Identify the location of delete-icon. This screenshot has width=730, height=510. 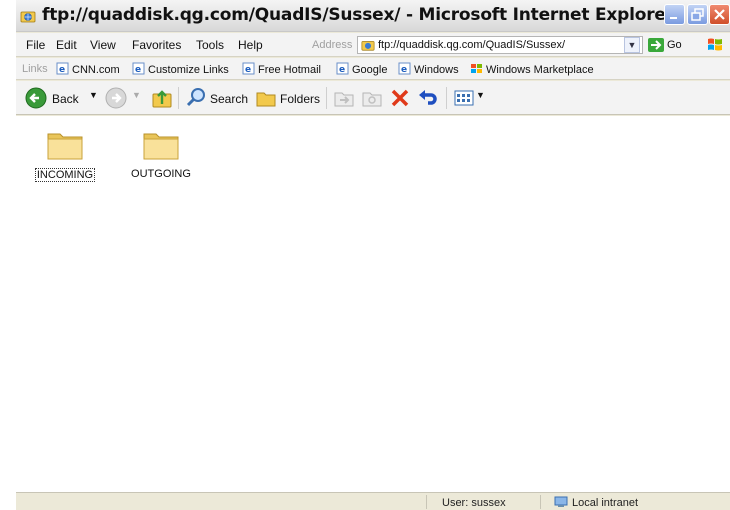
(400, 98).